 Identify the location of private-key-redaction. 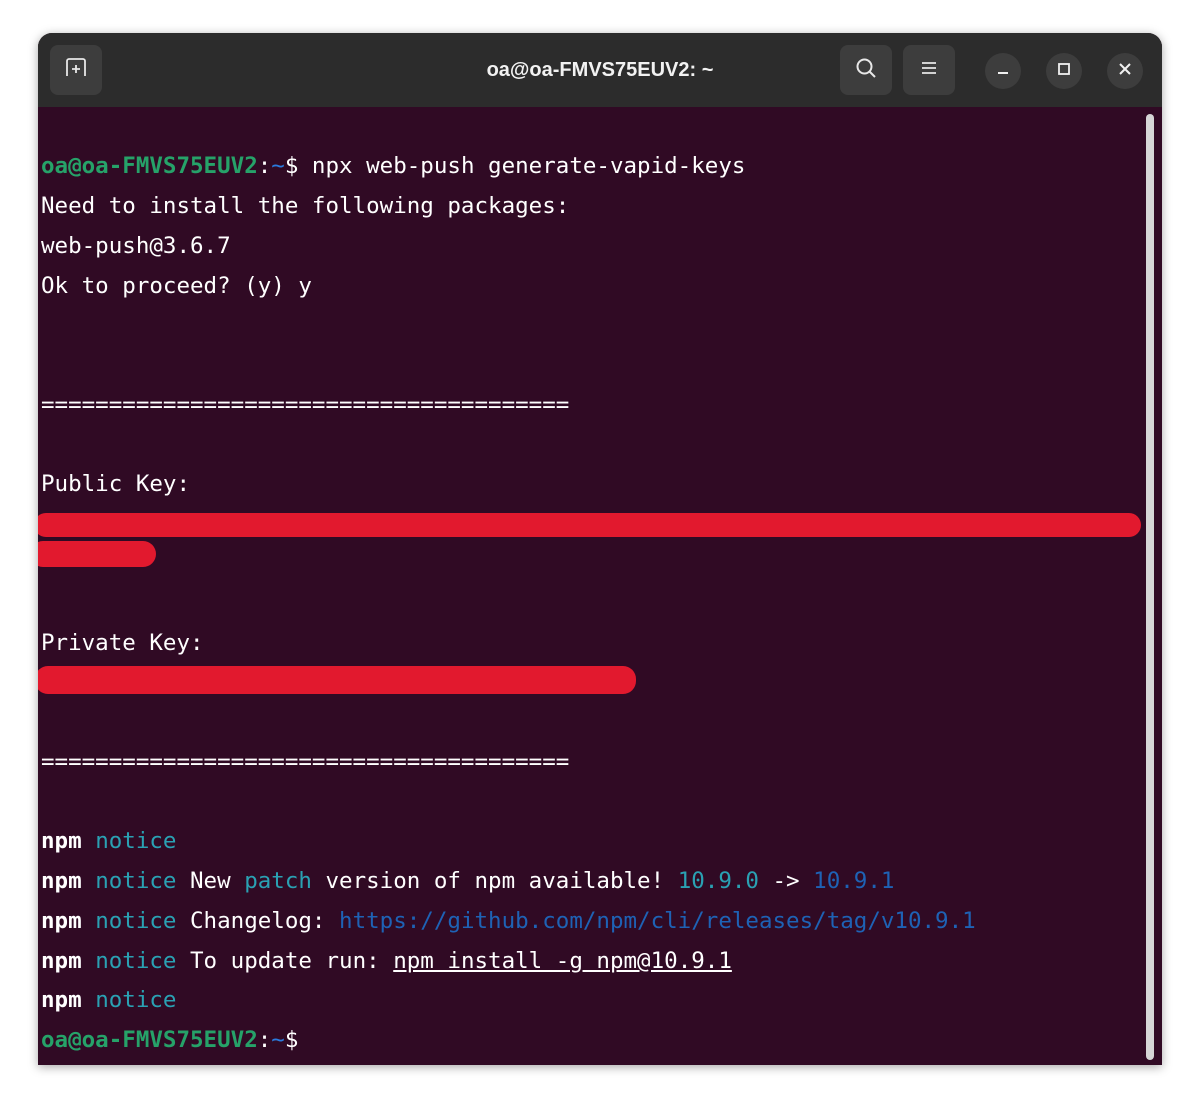
(337, 680).